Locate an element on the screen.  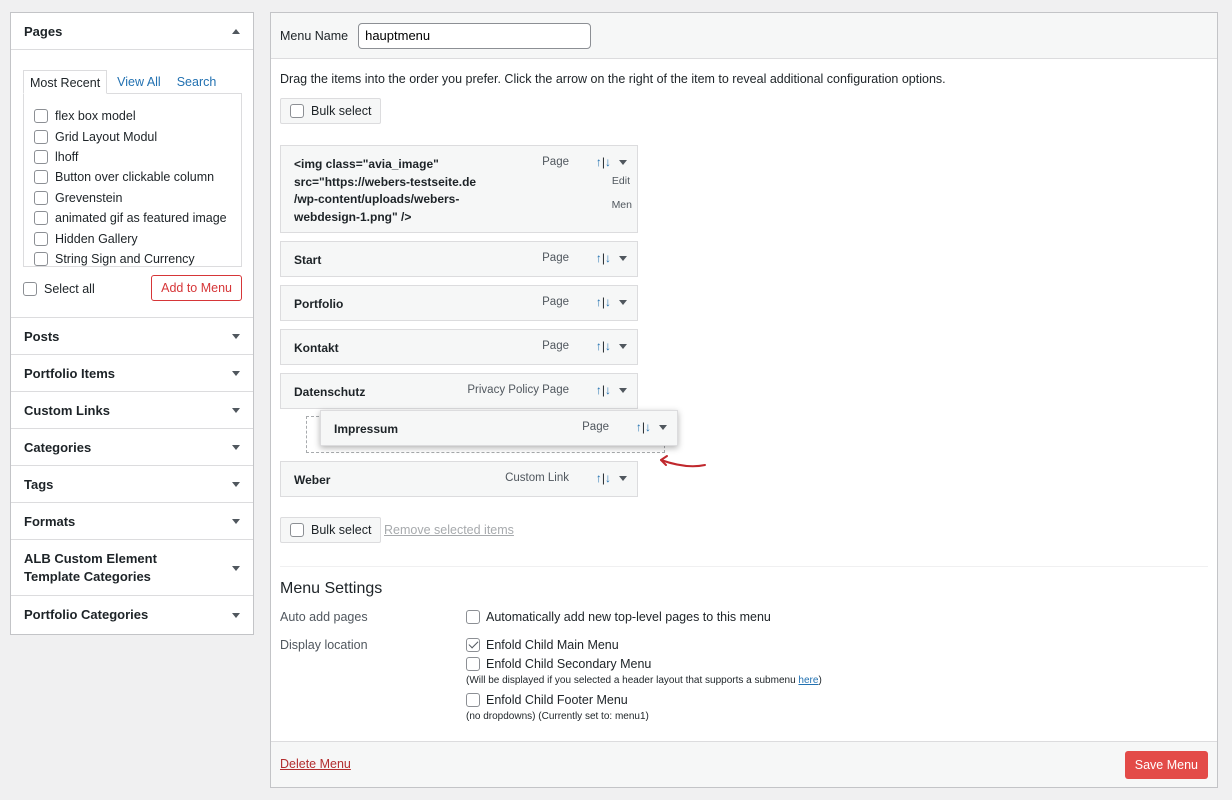
menu-item-title: Weber is located at coordinates (312, 480).